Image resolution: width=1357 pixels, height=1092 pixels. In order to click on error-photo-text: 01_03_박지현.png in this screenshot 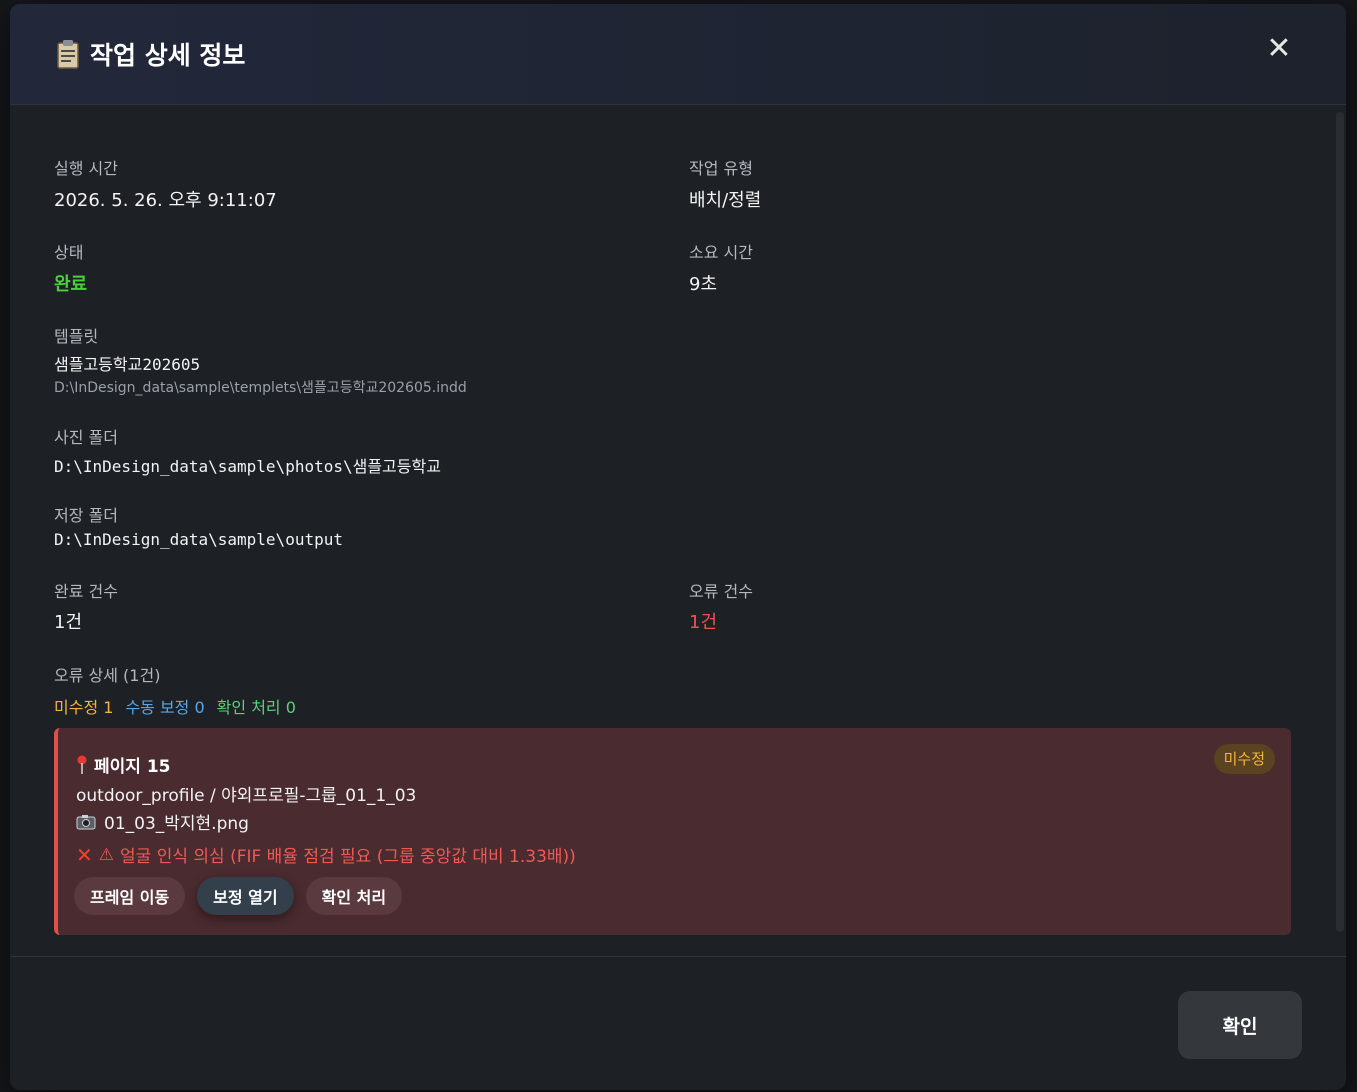, I will do `click(176, 824)`.